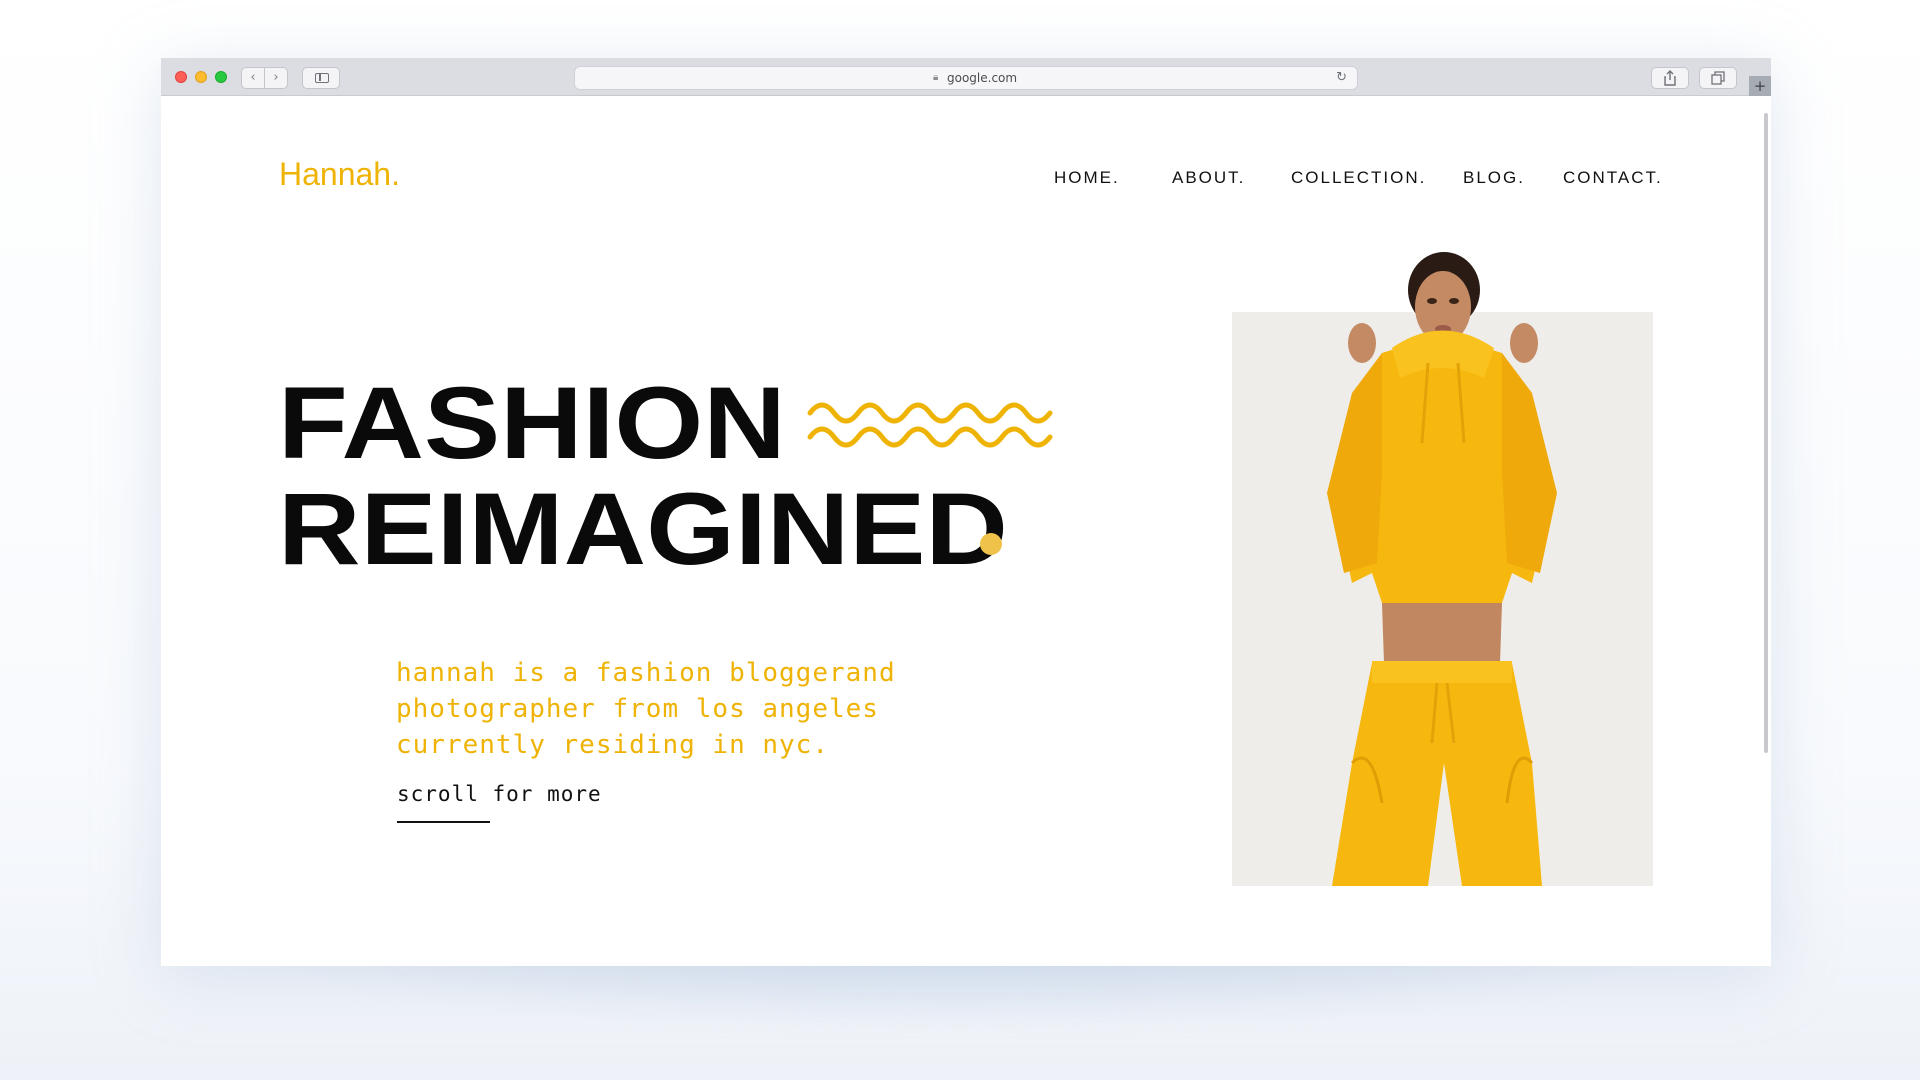 Image resolution: width=1920 pixels, height=1080 pixels. I want to click on maximize-window-button, so click(221, 77).